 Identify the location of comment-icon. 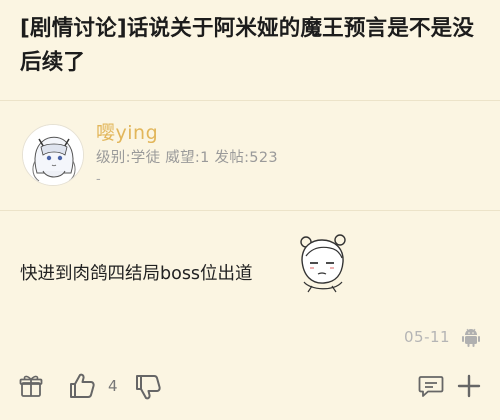
(431, 386).